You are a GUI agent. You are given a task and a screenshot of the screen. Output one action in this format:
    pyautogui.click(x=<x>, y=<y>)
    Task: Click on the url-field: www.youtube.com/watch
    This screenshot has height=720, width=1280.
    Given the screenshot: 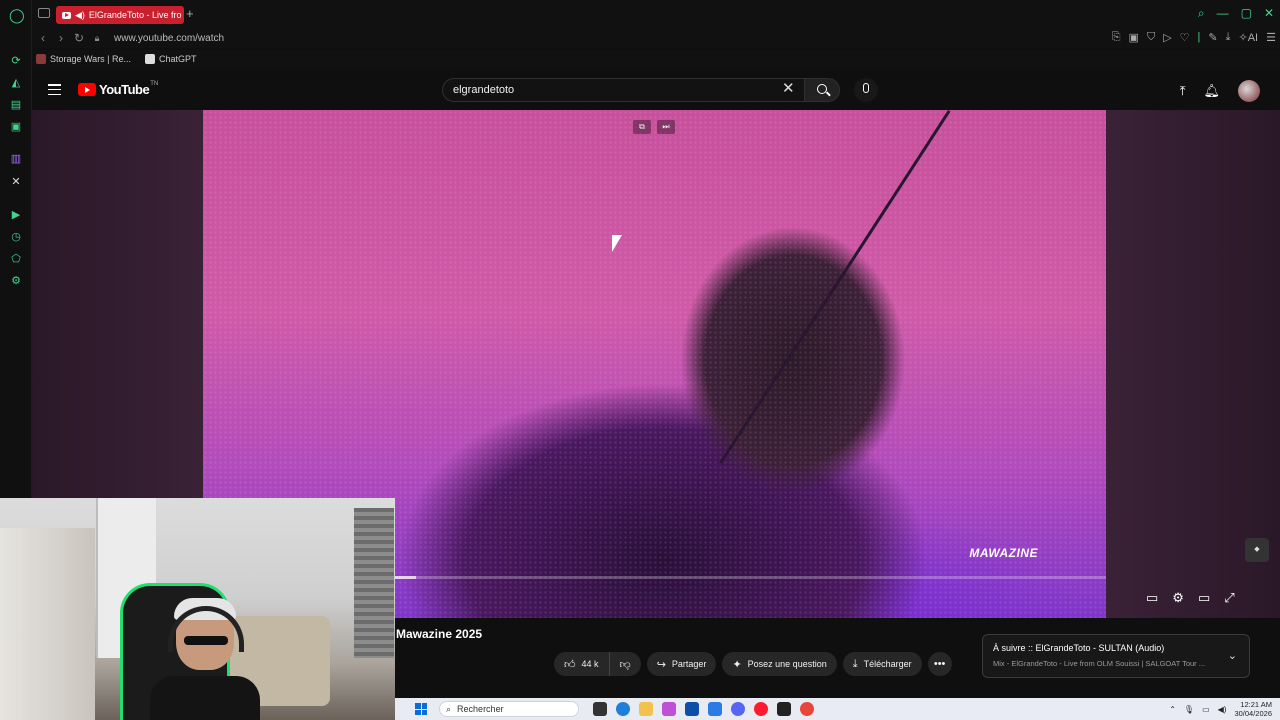 What is the action you would take?
    pyautogui.click(x=169, y=38)
    